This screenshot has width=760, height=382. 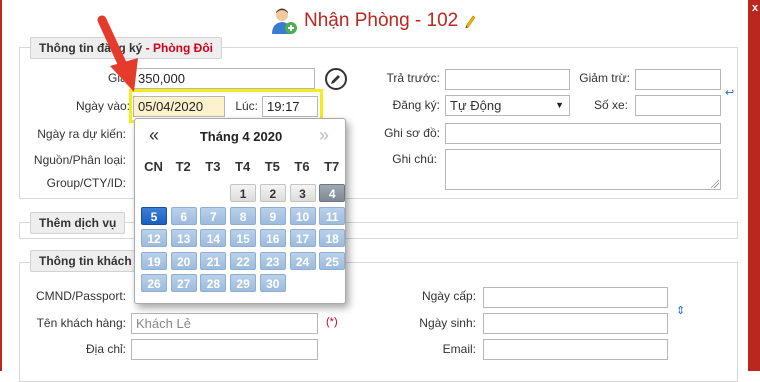 What do you see at coordinates (79, 160) in the screenshot?
I see `source-label: Nguồn/Phân loại:` at bounding box center [79, 160].